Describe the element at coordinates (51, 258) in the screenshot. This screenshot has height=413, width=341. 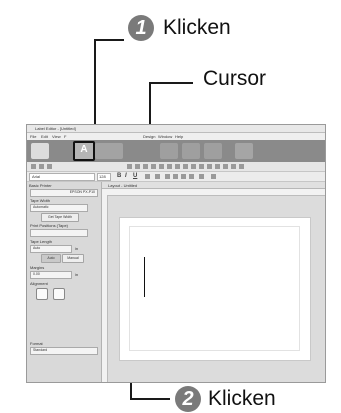
I see `auto-button: Auto` at that location.